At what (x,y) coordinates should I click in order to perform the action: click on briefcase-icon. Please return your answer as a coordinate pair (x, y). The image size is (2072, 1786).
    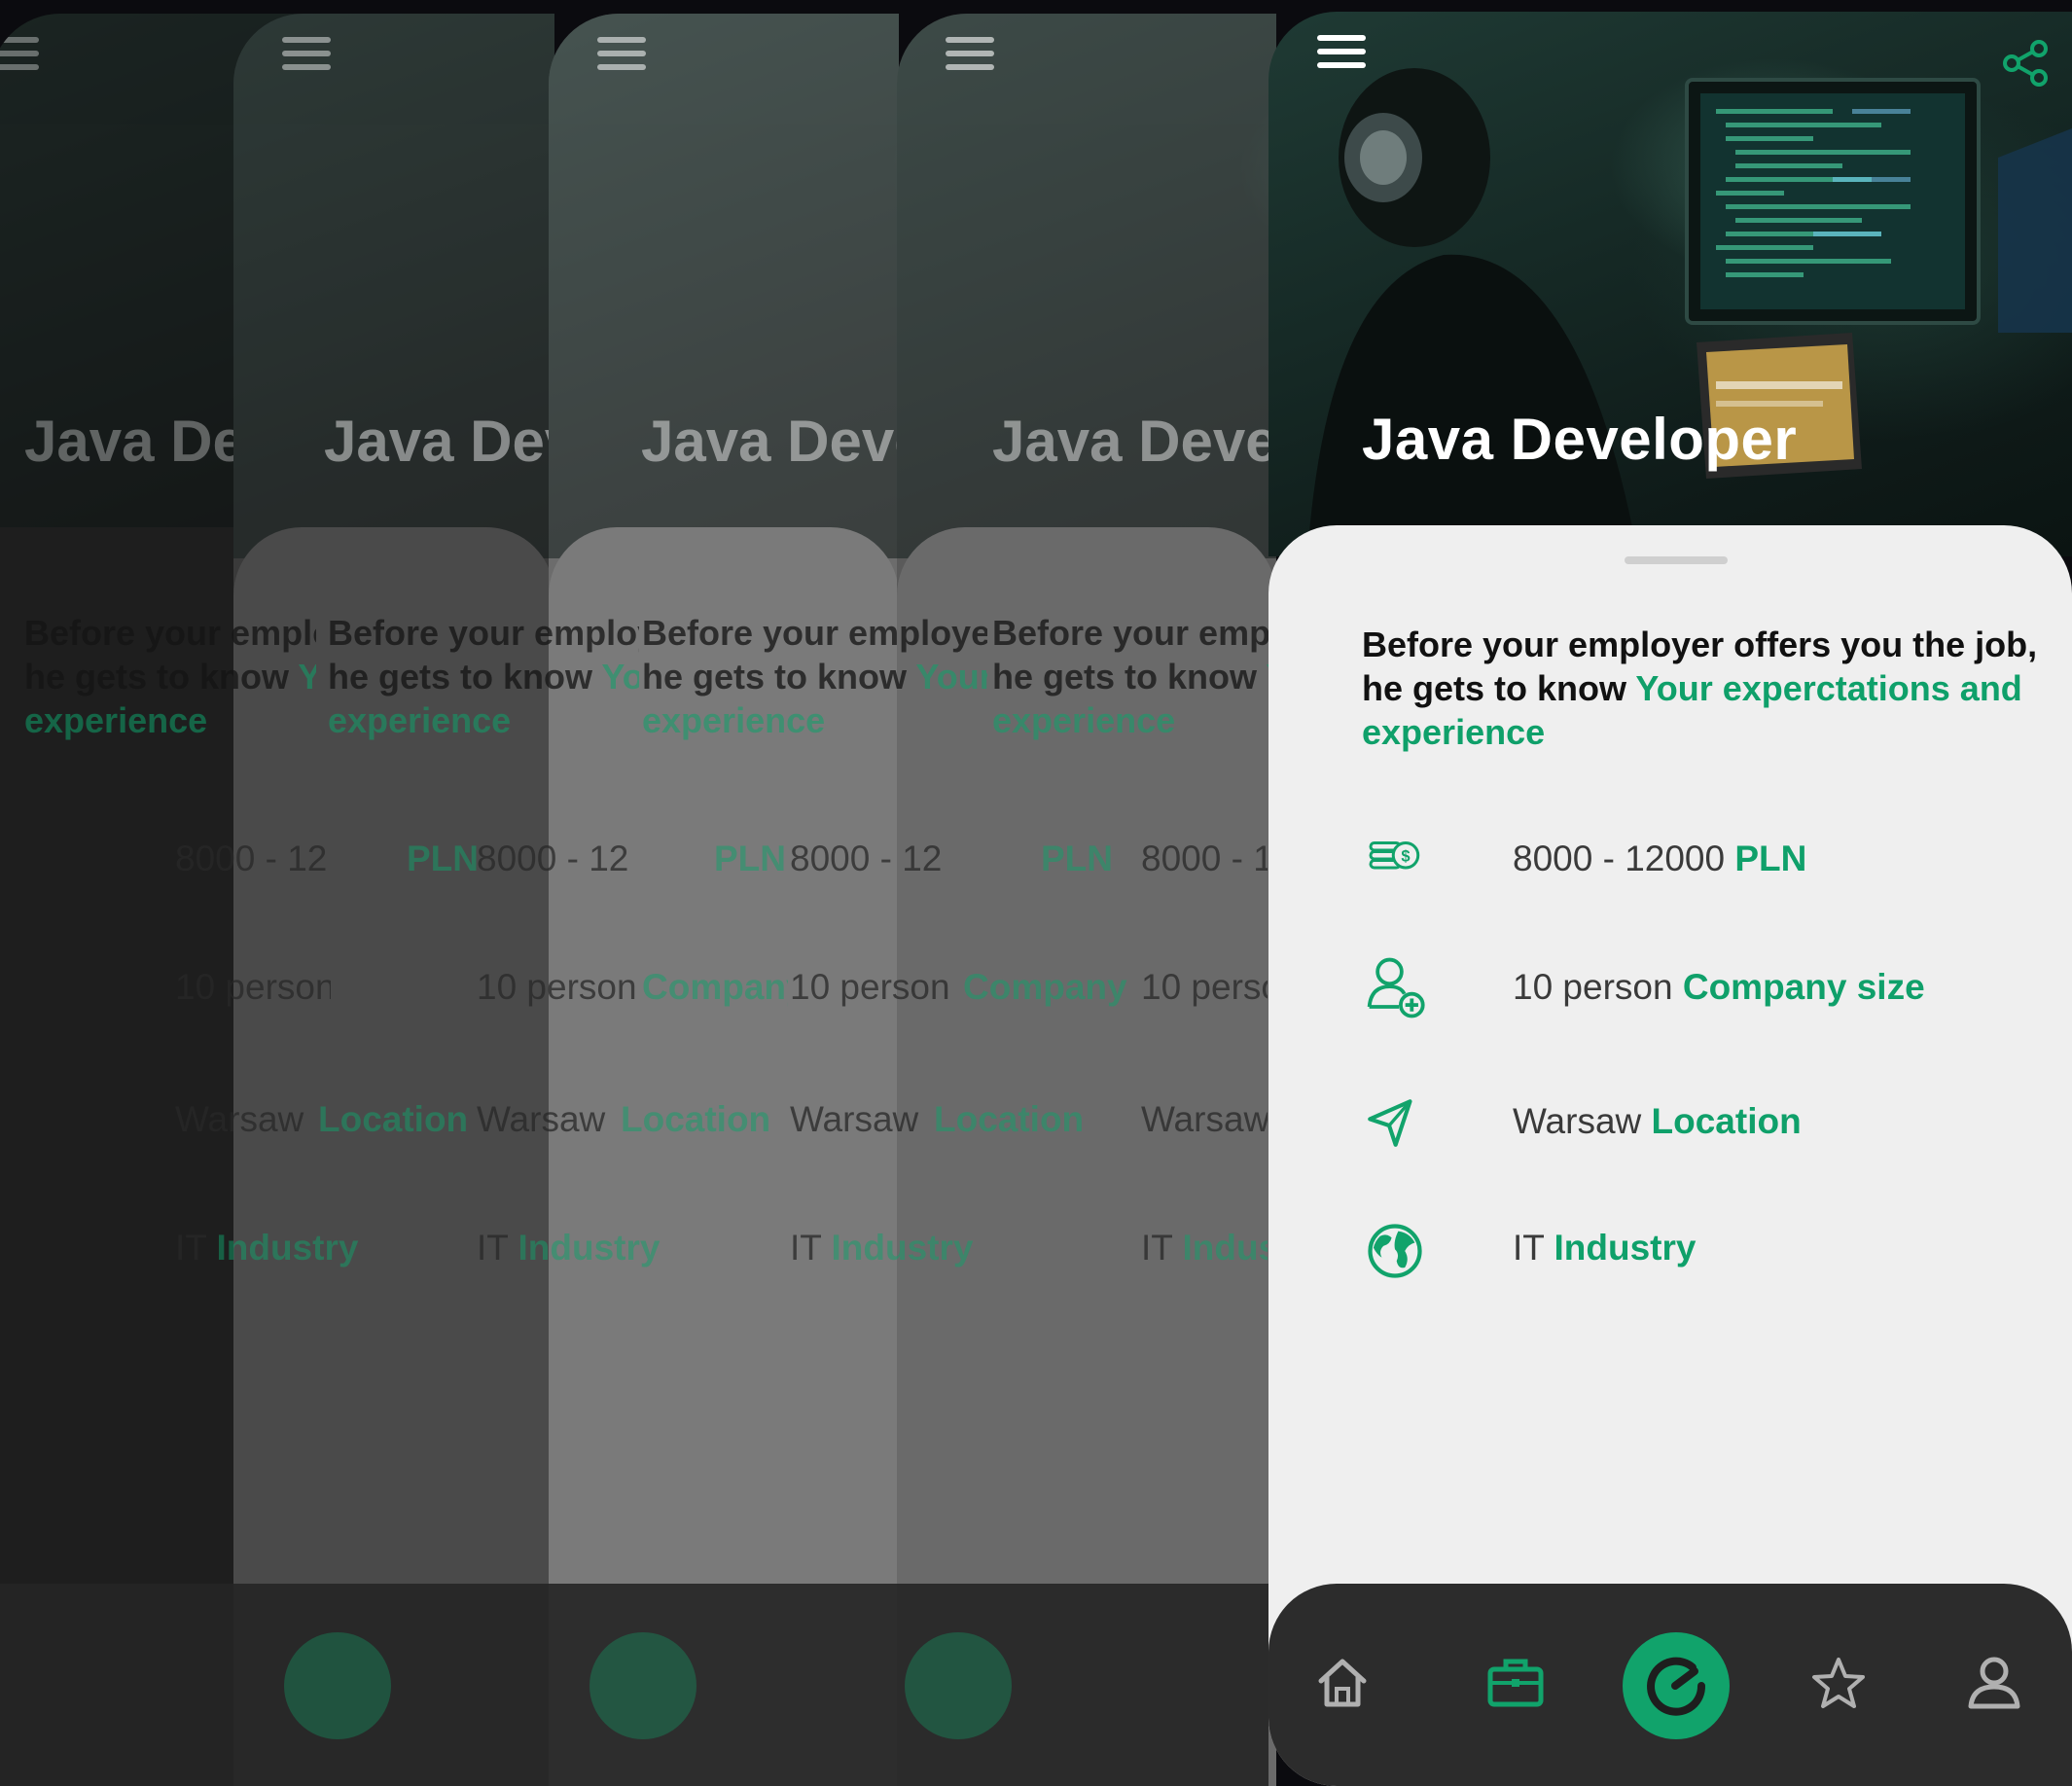
    Looking at the image, I should click on (1516, 1683).